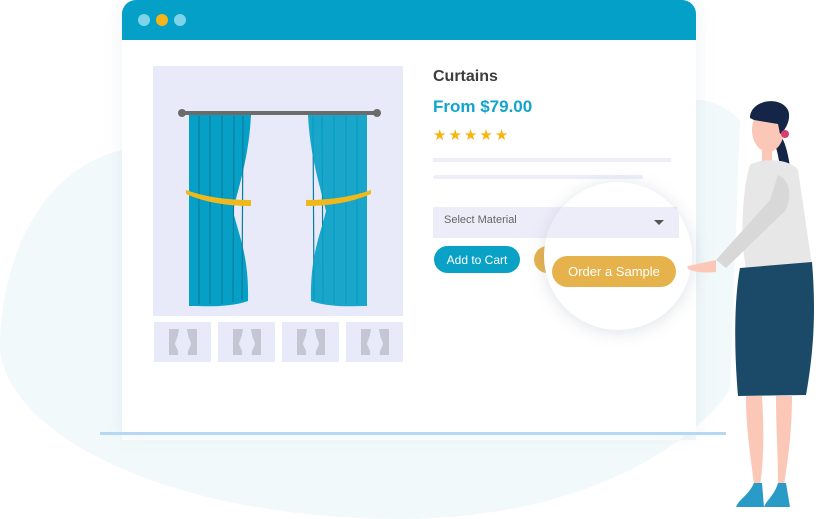  What do you see at coordinates (409, 20) in the screenshot?
I see `window-titlebar` at bounding box center [409, 20].